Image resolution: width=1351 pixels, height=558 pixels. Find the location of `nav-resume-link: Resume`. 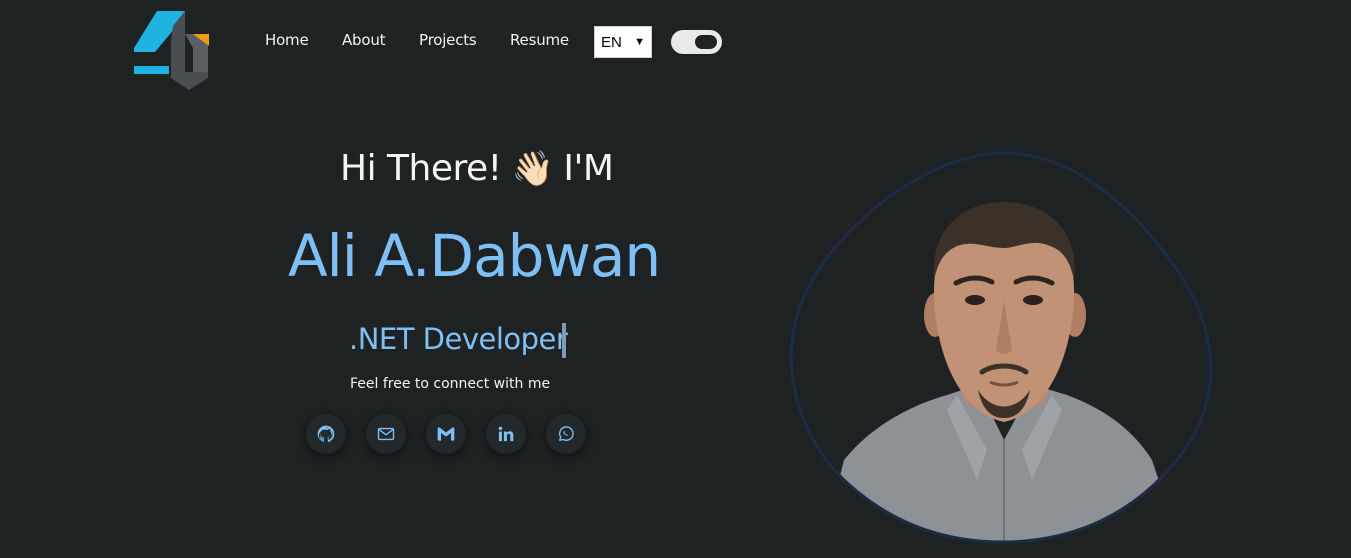

nav-resume-link: Resume is located at coordinates (539, 40).